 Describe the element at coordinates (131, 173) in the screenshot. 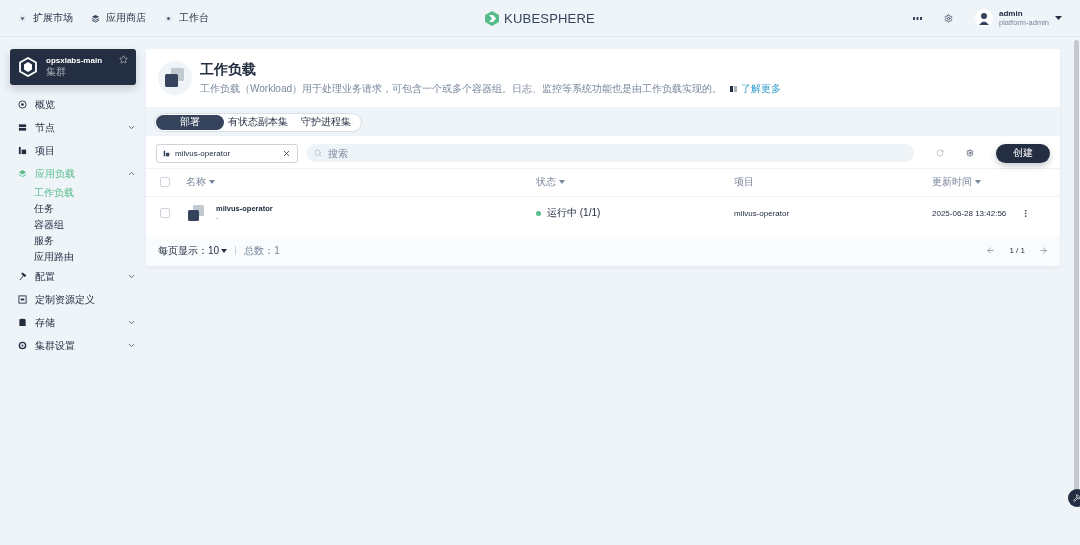

I see `chevron-up-icon` at that location.